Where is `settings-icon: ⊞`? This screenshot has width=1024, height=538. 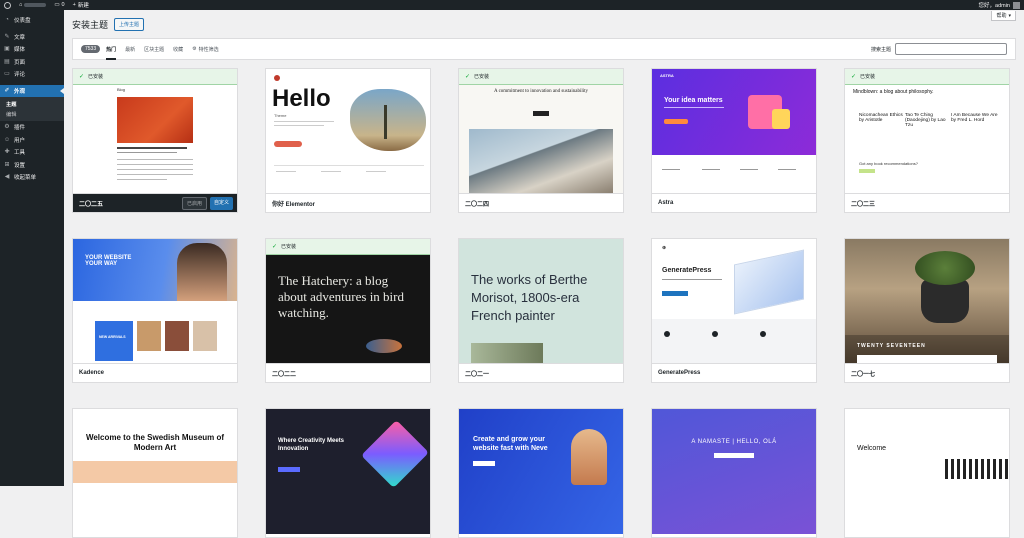
settings-icon: ⊞ is located at coordinates (7, 164).